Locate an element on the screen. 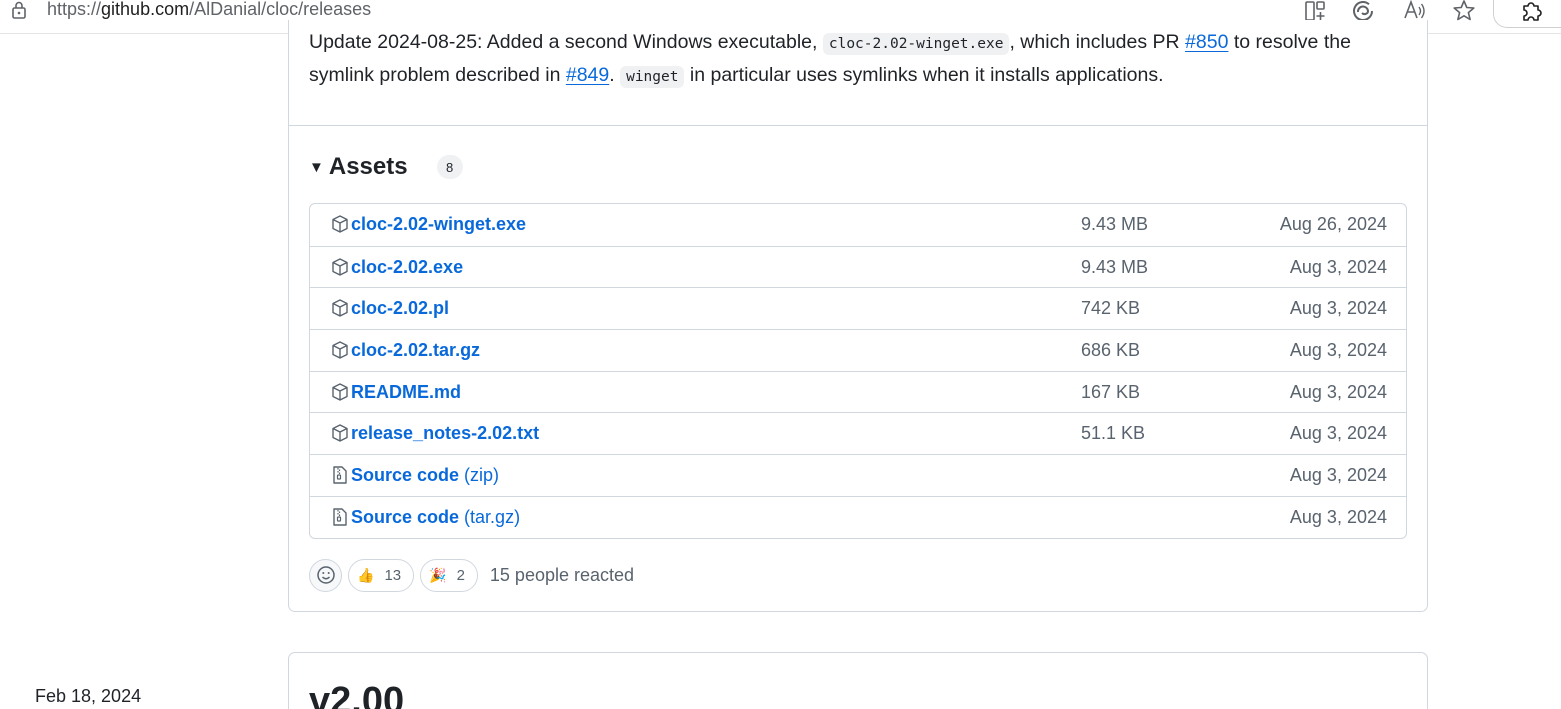 Image resolution: width=1561 pixels, height=709 pixels. next-release-date: Feb 18, 2024 is located at coordinates (88, 696).